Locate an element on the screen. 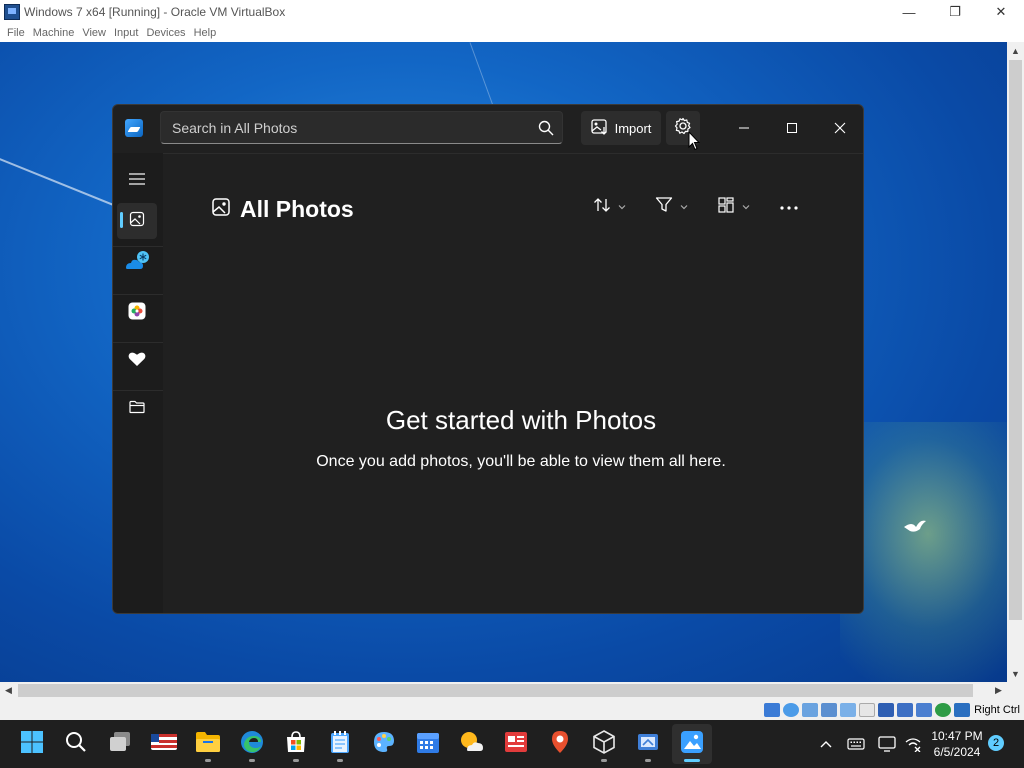 The image size is (1024, 768). host-restore-button: ❐ is located at coordinates (955, 12).